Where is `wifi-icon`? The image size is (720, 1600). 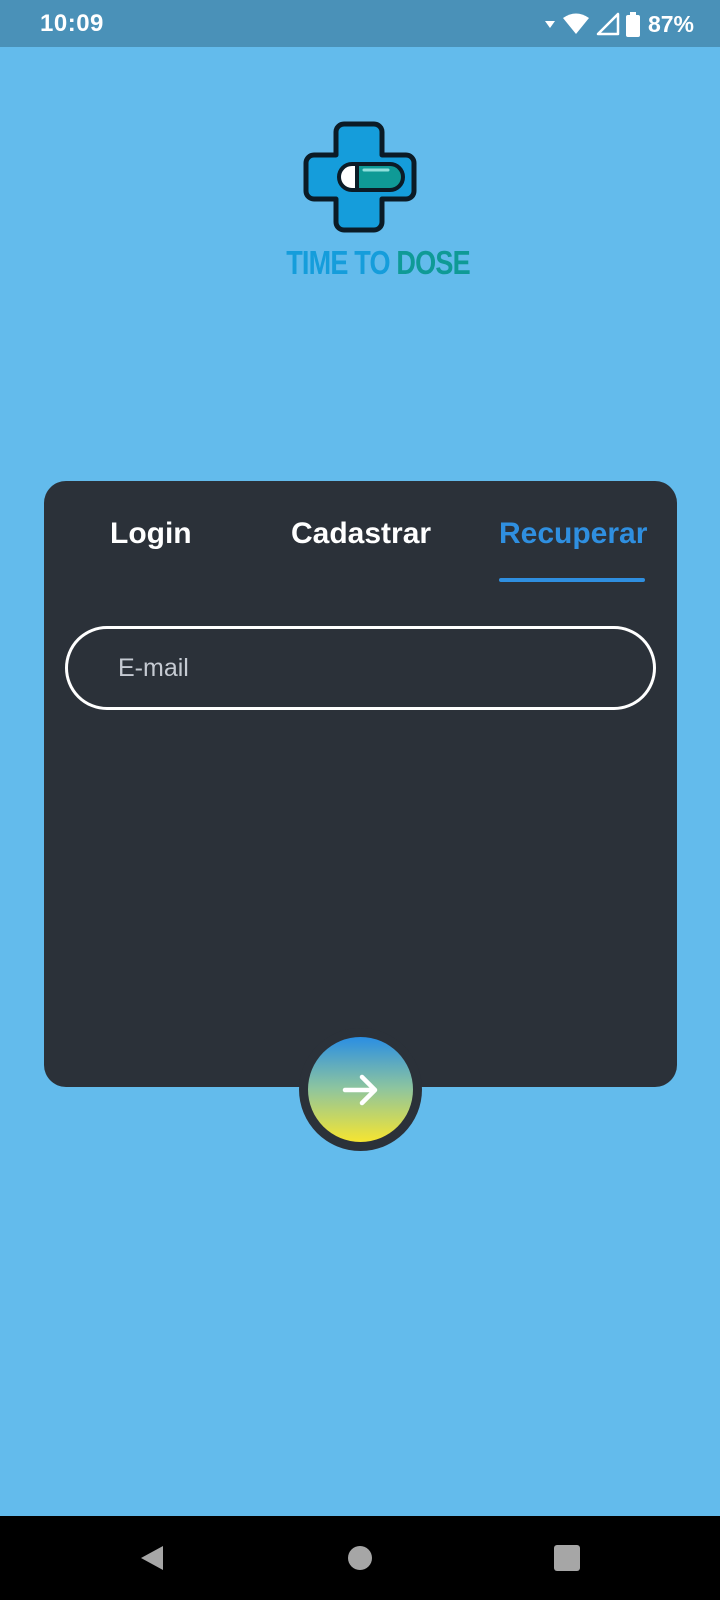 wifi-icon is located at coordinates (575, 23).